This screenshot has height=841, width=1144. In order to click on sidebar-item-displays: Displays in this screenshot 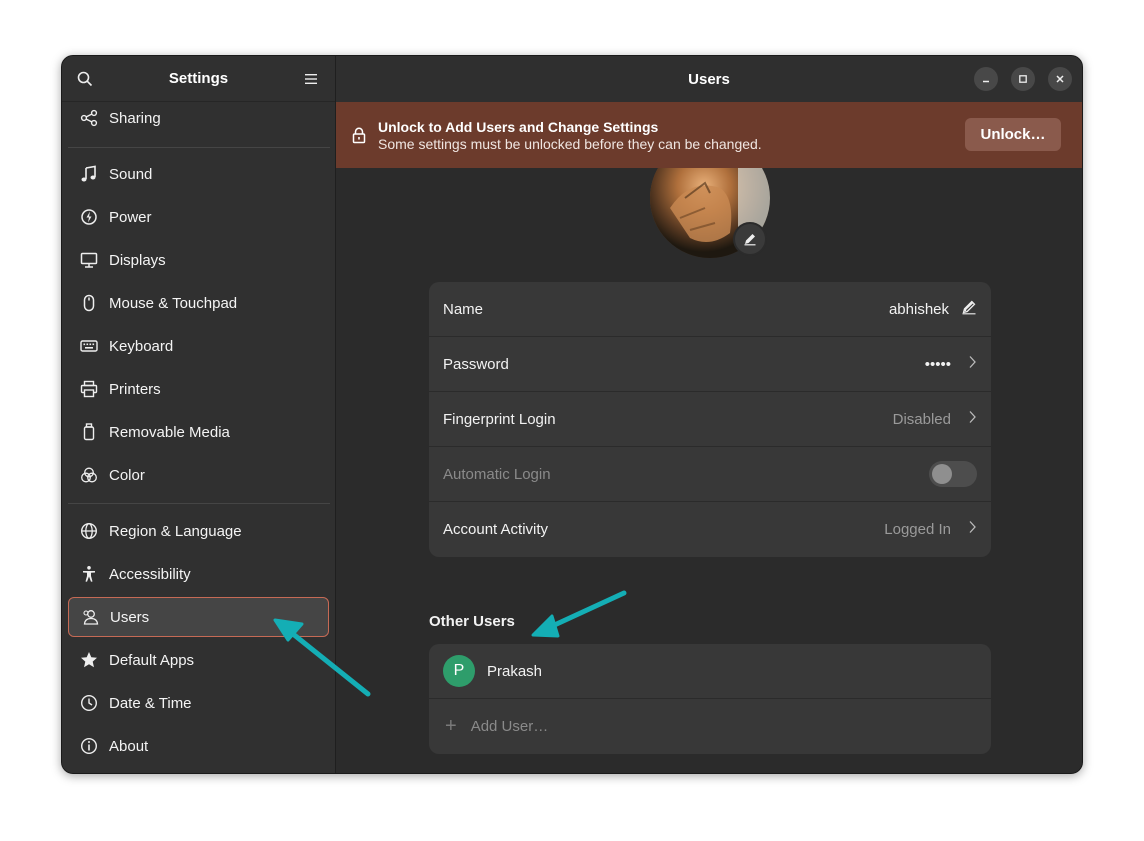, I will do `click(198, 260)`.